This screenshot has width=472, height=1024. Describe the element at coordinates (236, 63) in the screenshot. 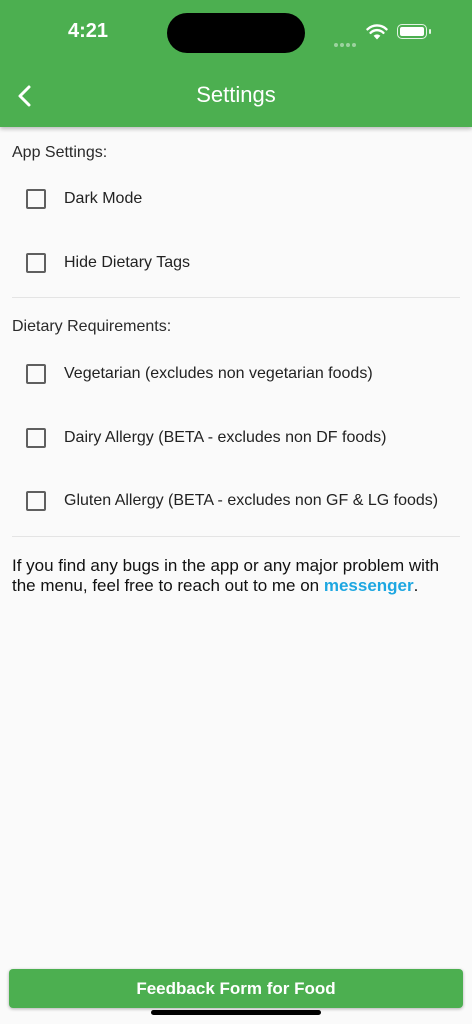

I see `app-bar: 4:21 Settings` at that location.